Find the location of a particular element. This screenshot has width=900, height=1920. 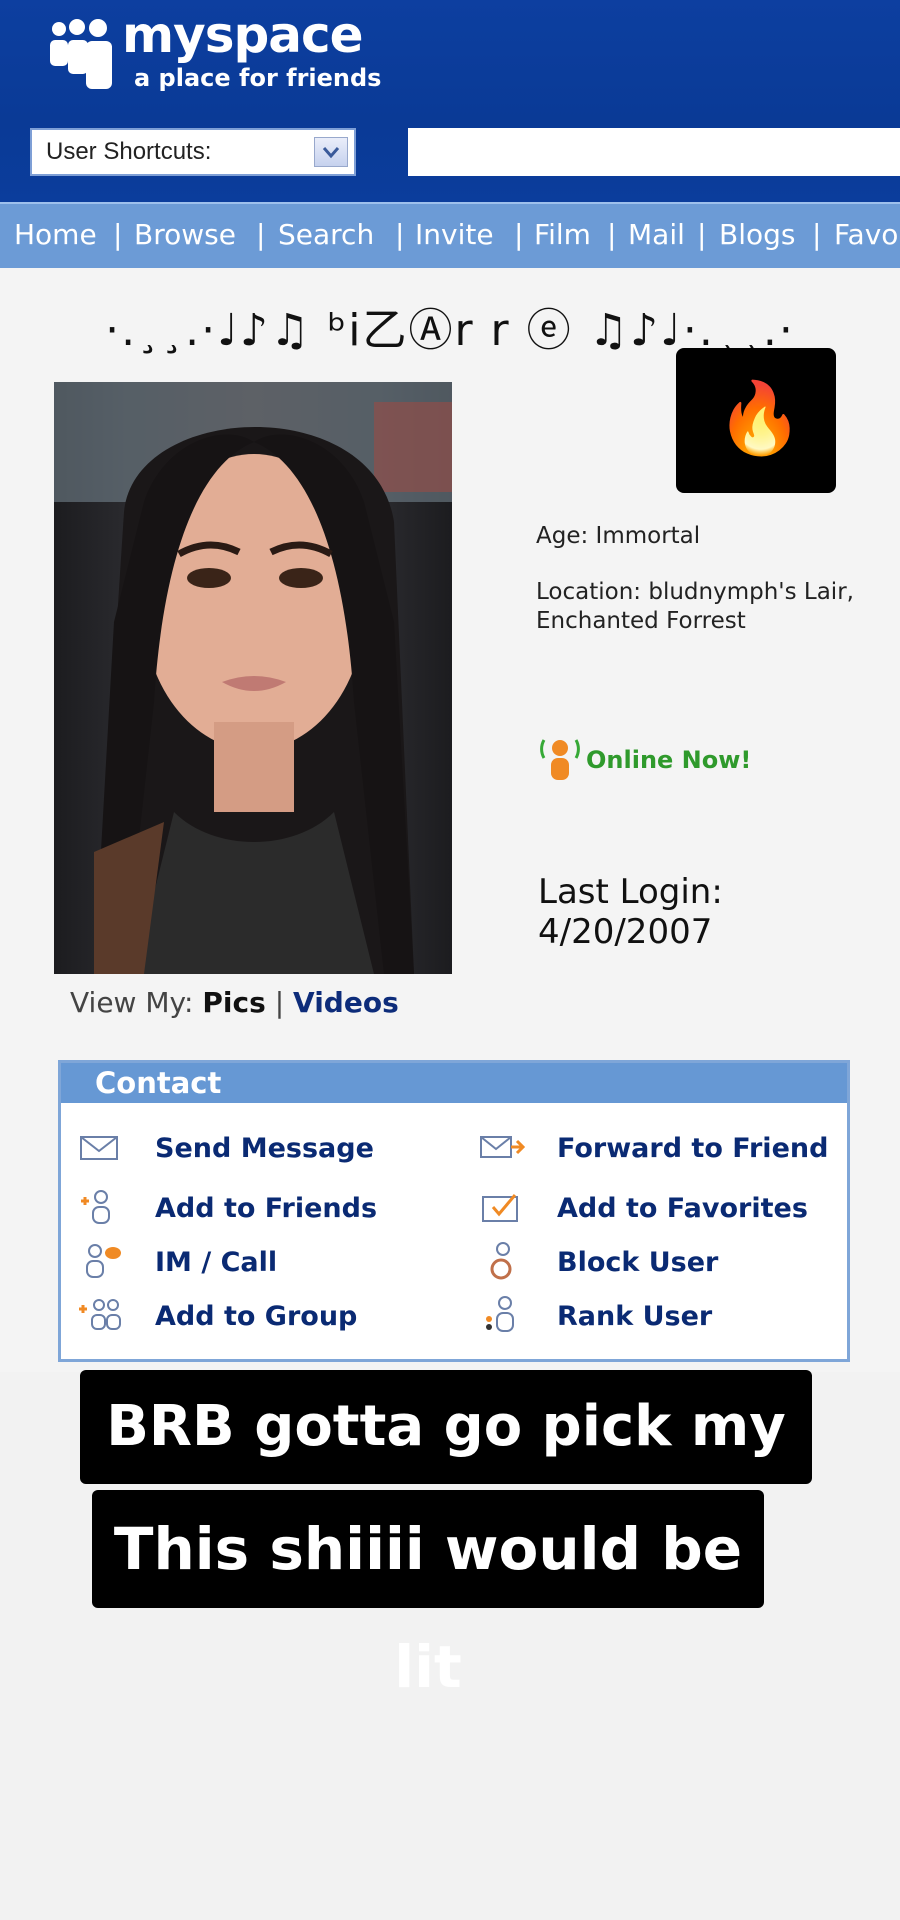

add-to-group-label: Add to Group is located at coordinates (256, 1316).